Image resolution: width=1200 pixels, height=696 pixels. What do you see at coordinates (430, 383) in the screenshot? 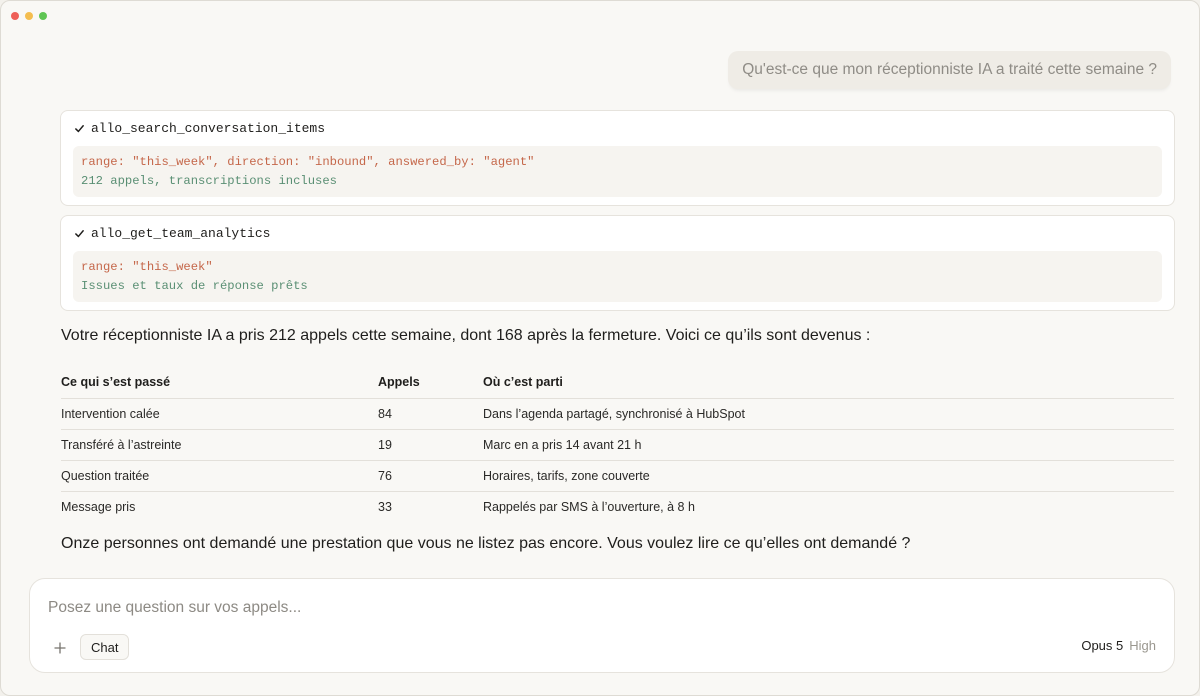
I see `column-header: Appels` at bounding box center [430, 383].